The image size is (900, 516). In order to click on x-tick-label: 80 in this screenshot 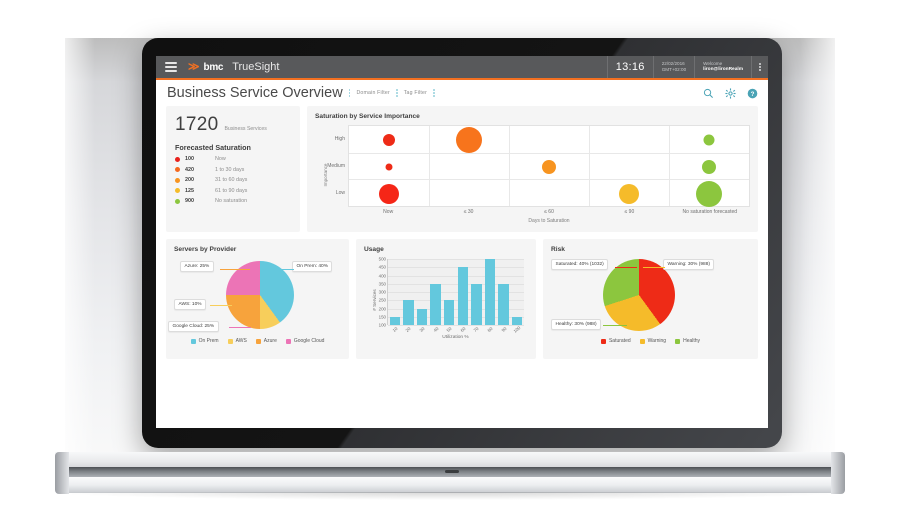, I will do `click(490, 329)`.